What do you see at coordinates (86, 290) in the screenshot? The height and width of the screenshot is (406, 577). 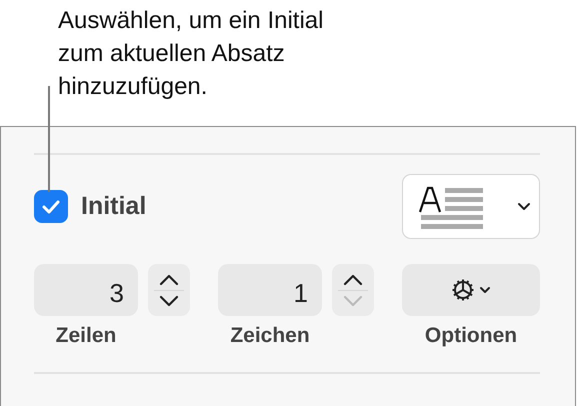 I see `number-field: 3` at bounding box center [86, 290].